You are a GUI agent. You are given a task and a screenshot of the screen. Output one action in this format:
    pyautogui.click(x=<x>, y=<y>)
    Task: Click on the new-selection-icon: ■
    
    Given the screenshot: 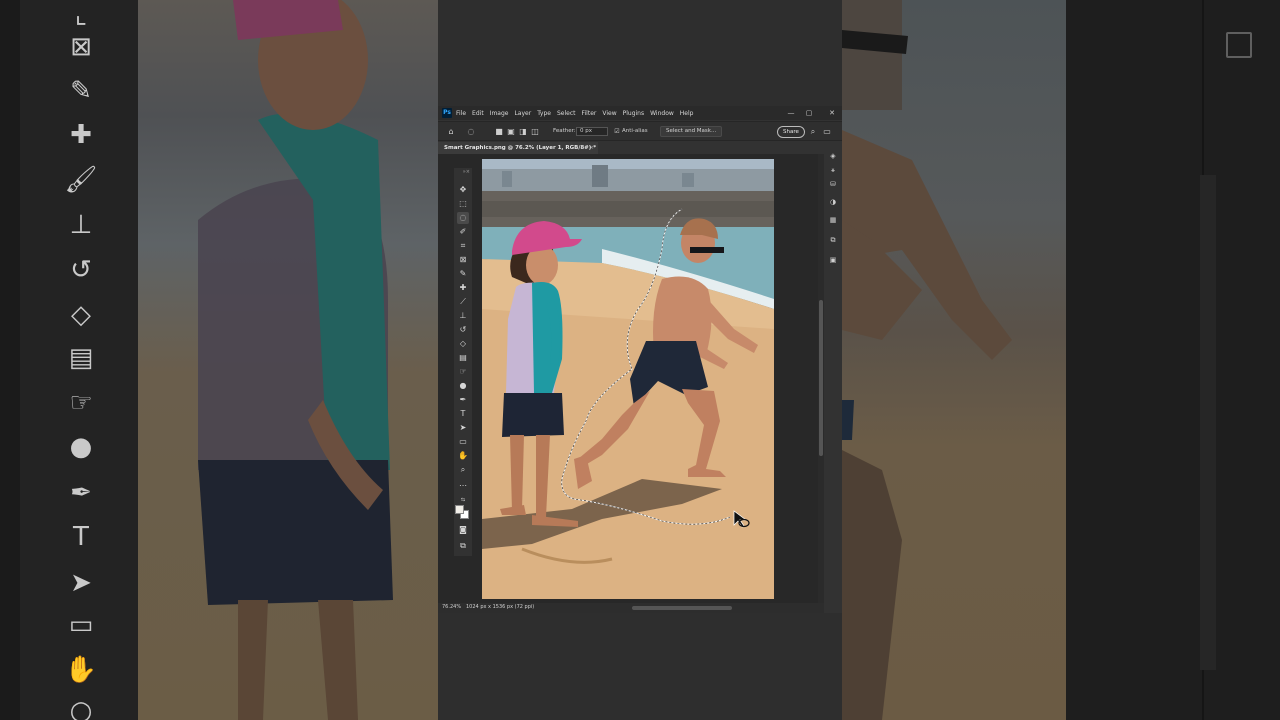 What is the action you would take?
    pyautogui.click(x=499, y=131)
    